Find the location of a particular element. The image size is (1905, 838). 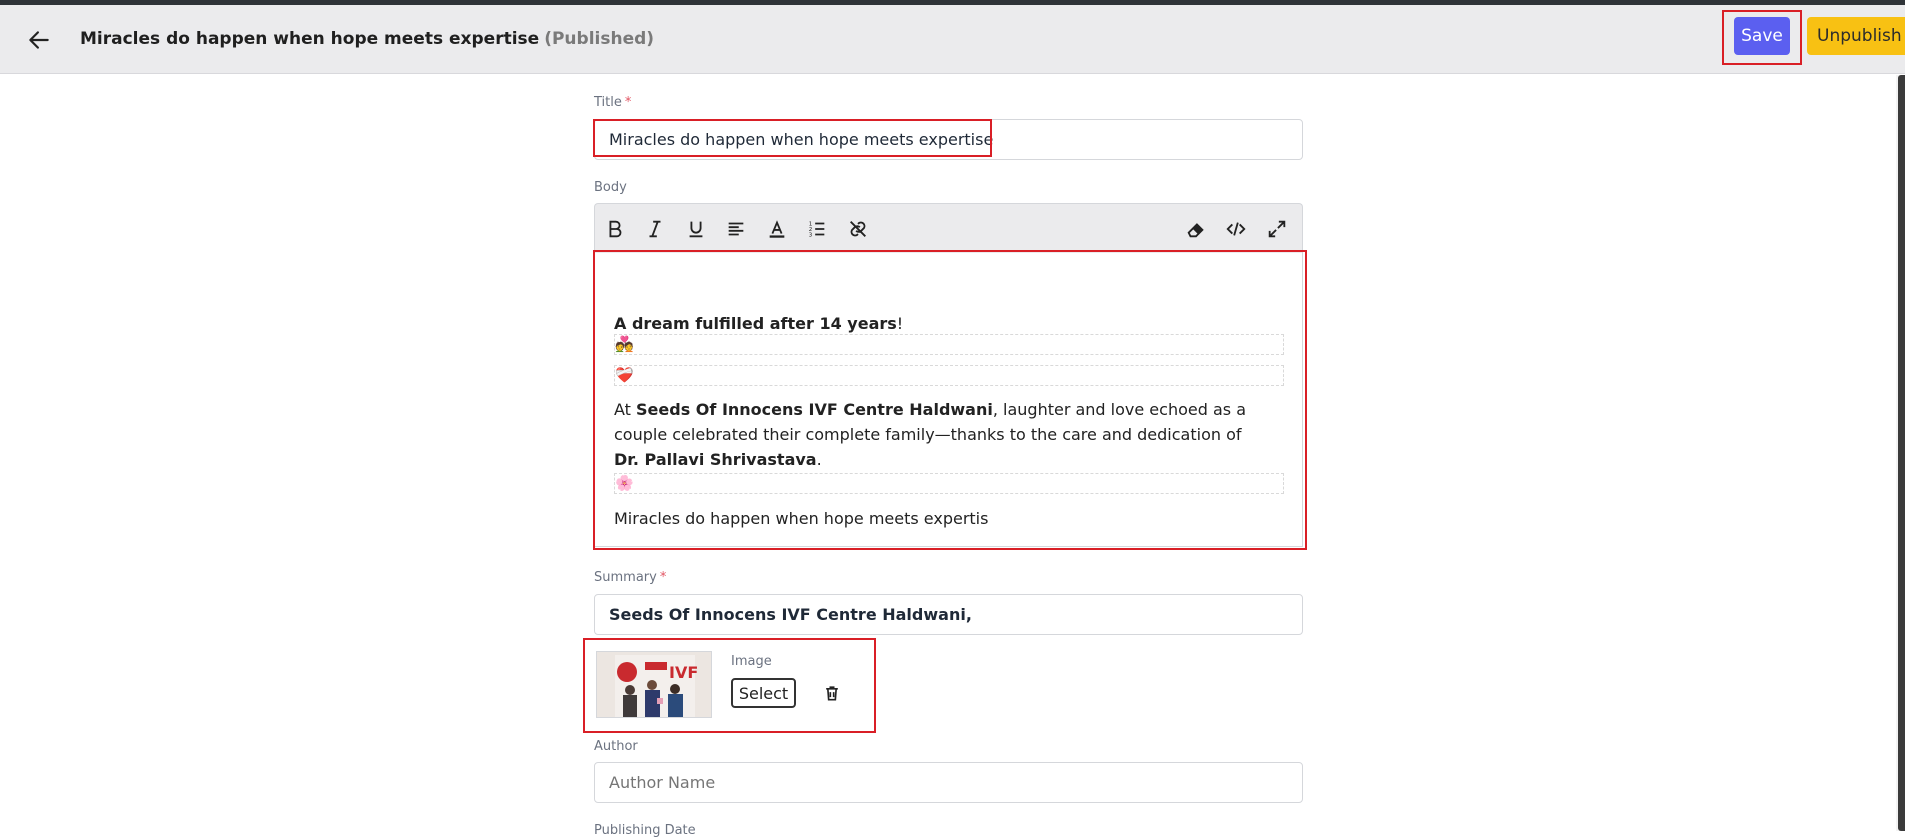

unpublish-button: Unpublish is located at coordinates (1856, 36).